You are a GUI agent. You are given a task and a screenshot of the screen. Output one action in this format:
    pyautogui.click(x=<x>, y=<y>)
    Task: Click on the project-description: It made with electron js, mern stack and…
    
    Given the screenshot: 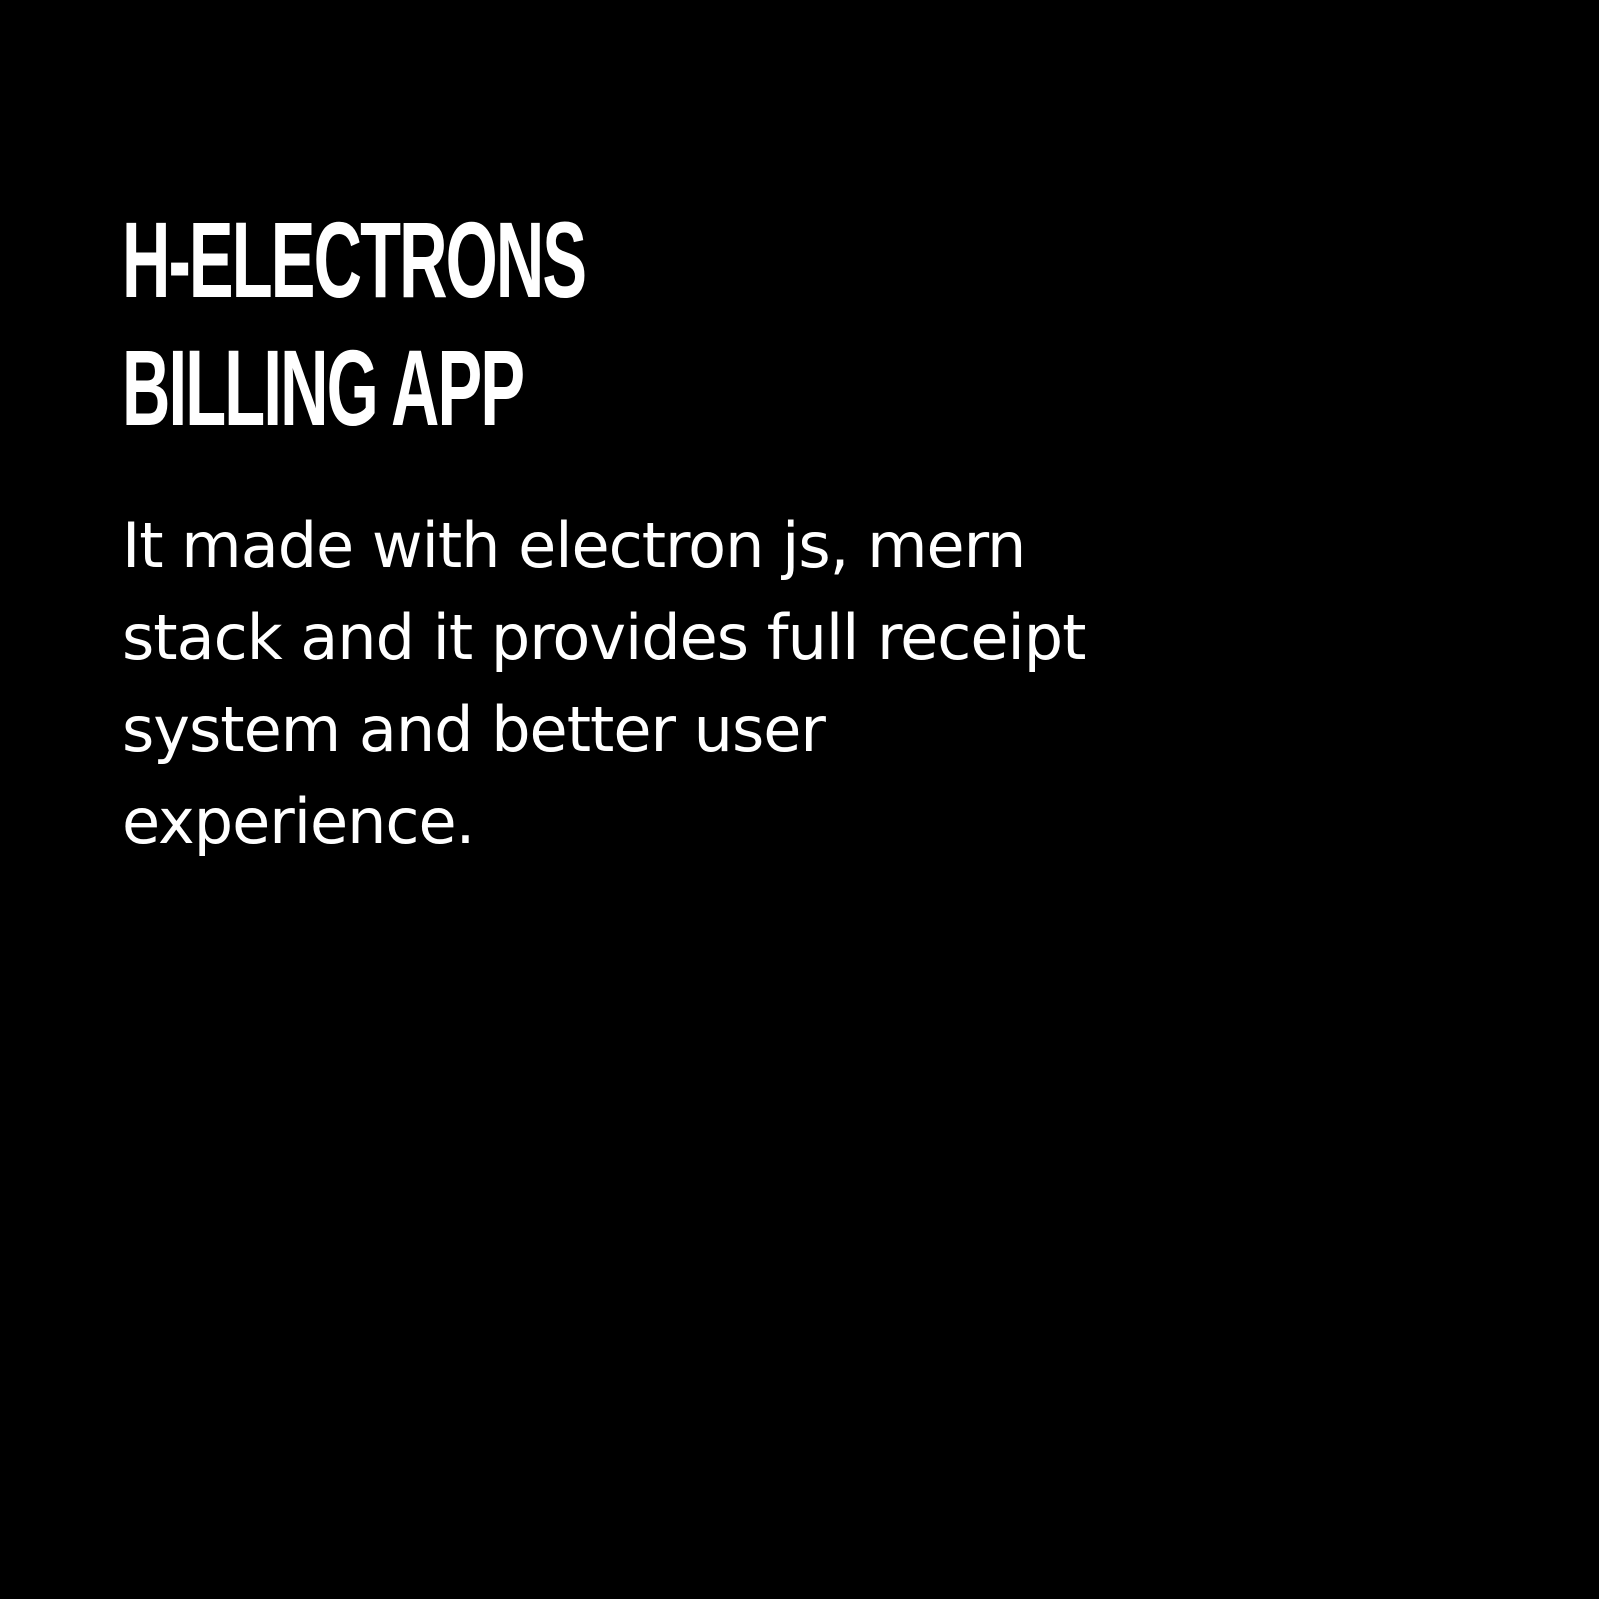 What is the action you would take?
    pyautogui.click(x=604, y=683)
    